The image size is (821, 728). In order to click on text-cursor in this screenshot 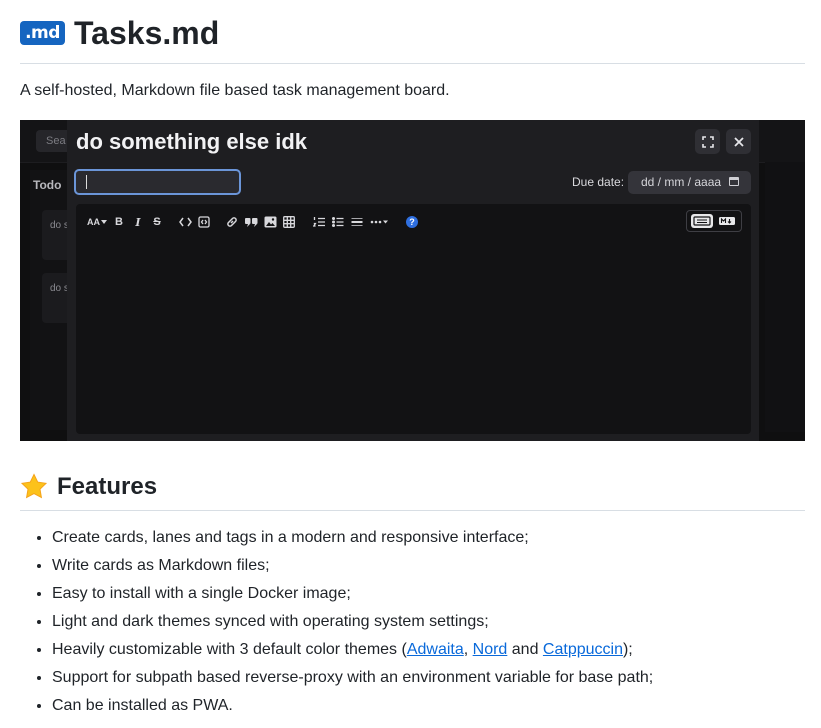, I will do `click(86, 182)`.